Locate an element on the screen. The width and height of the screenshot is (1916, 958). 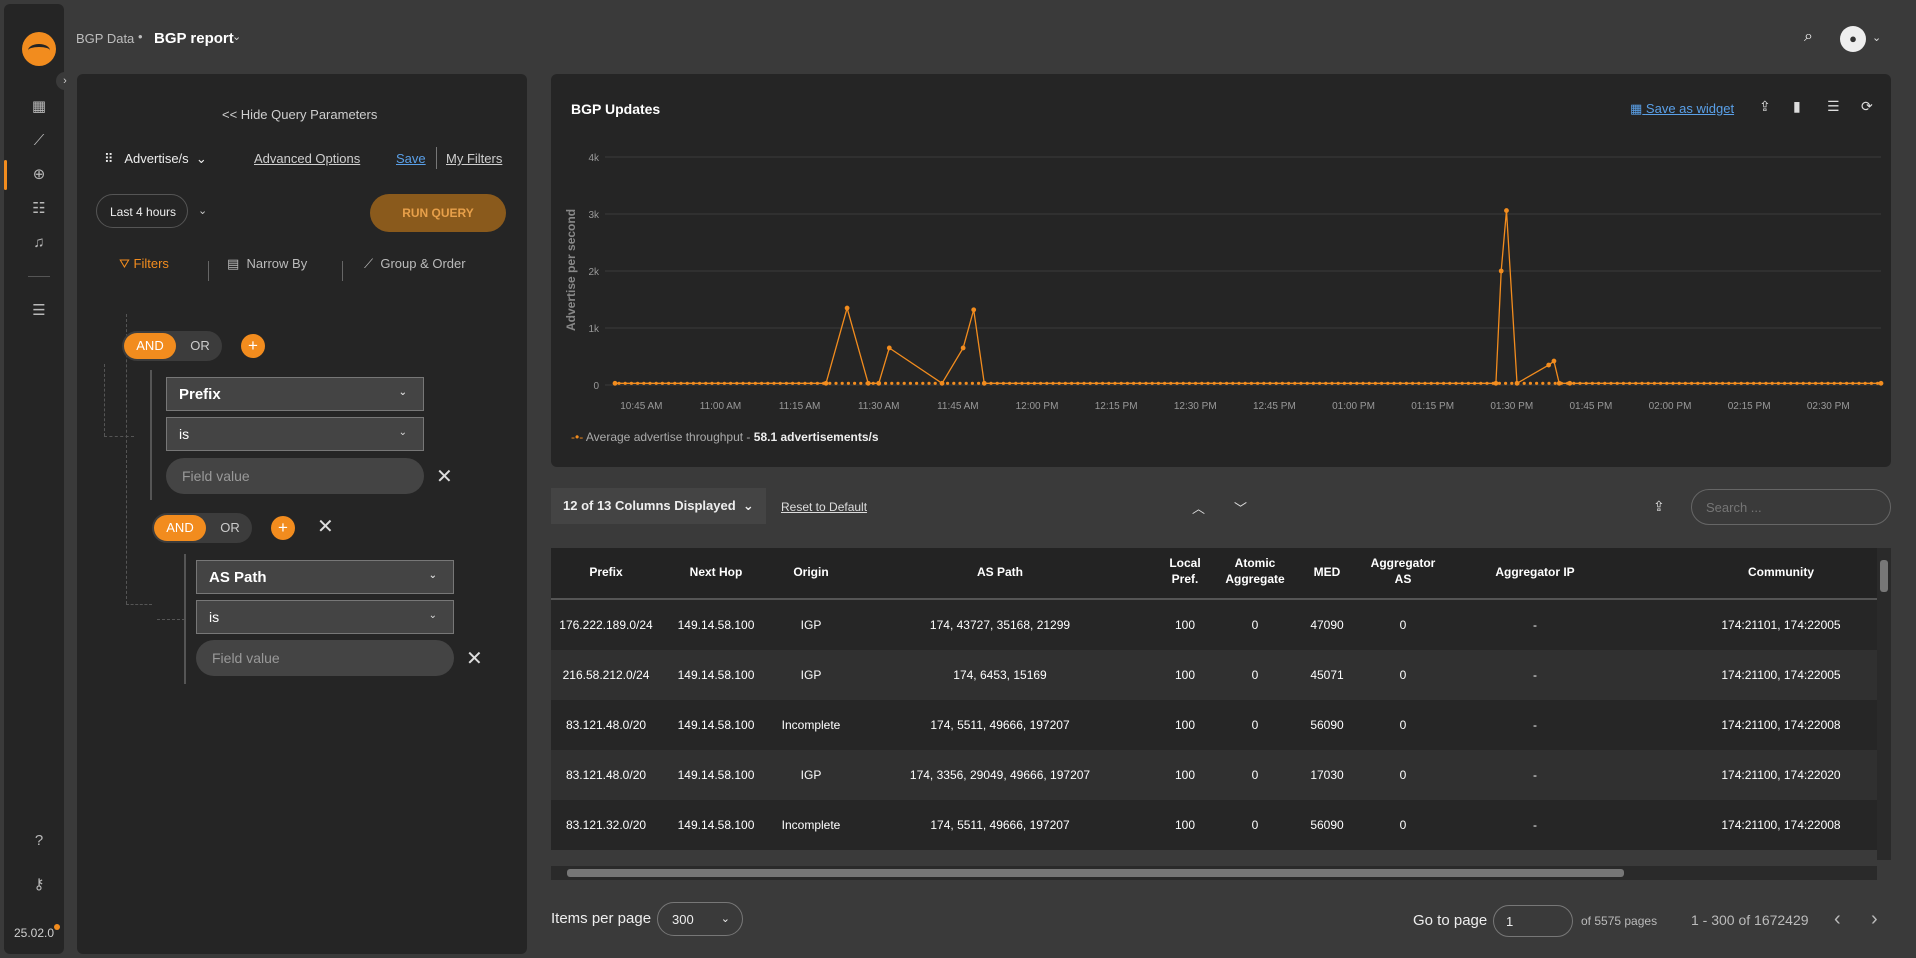
metric-selector: ⠿ Advertise/s ⌄ is located at coordinates (155, 159).